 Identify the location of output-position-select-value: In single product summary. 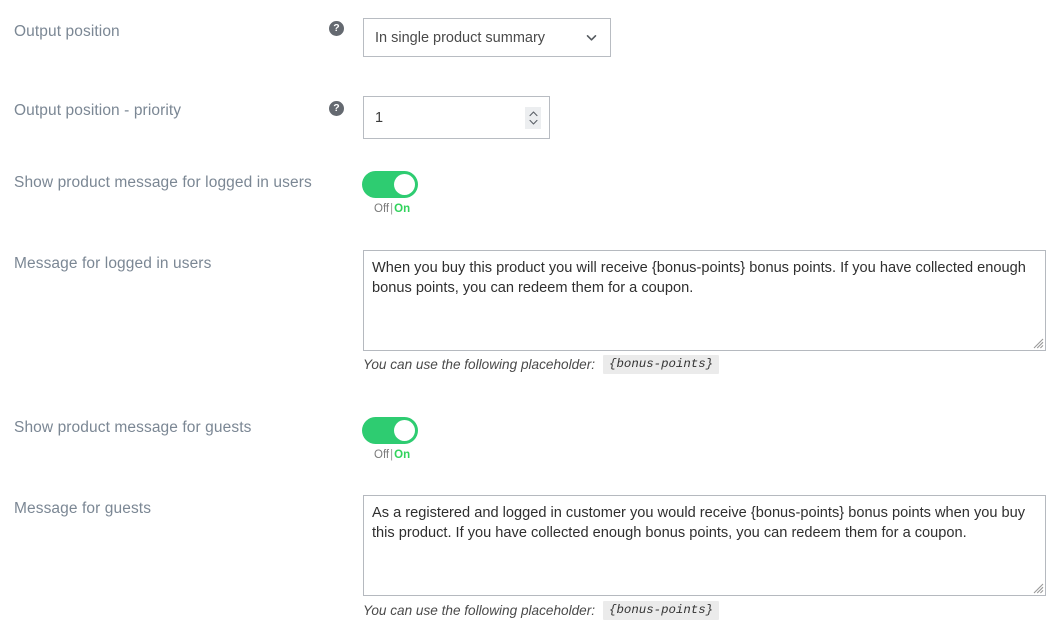
(460, 37).